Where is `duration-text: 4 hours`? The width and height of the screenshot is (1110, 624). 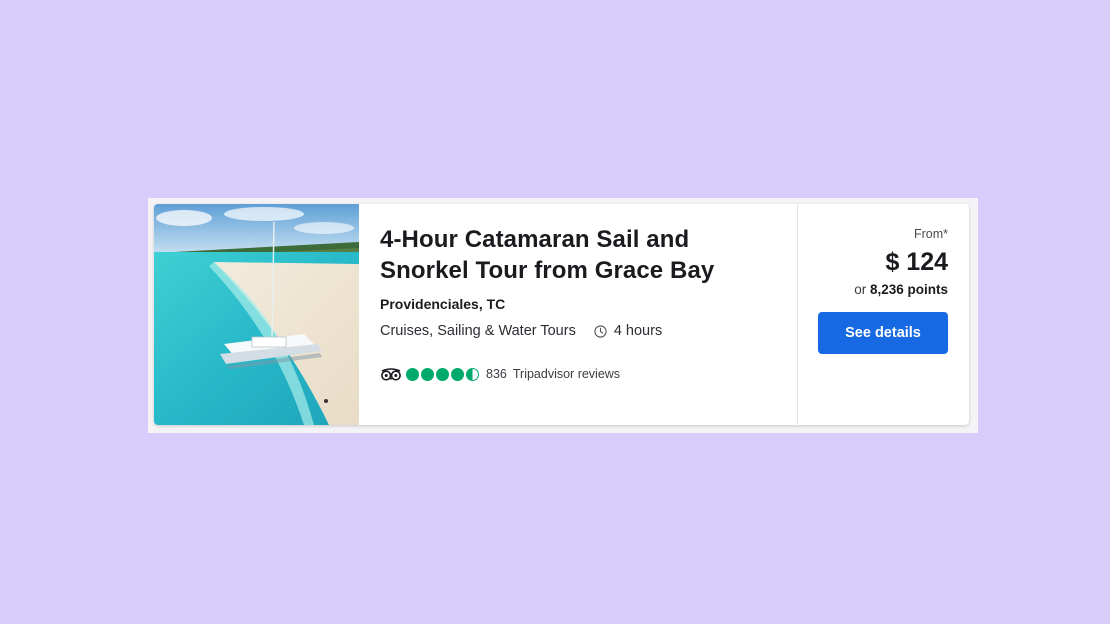
duration-text: 4 hours is located at coordinates (638, 331).